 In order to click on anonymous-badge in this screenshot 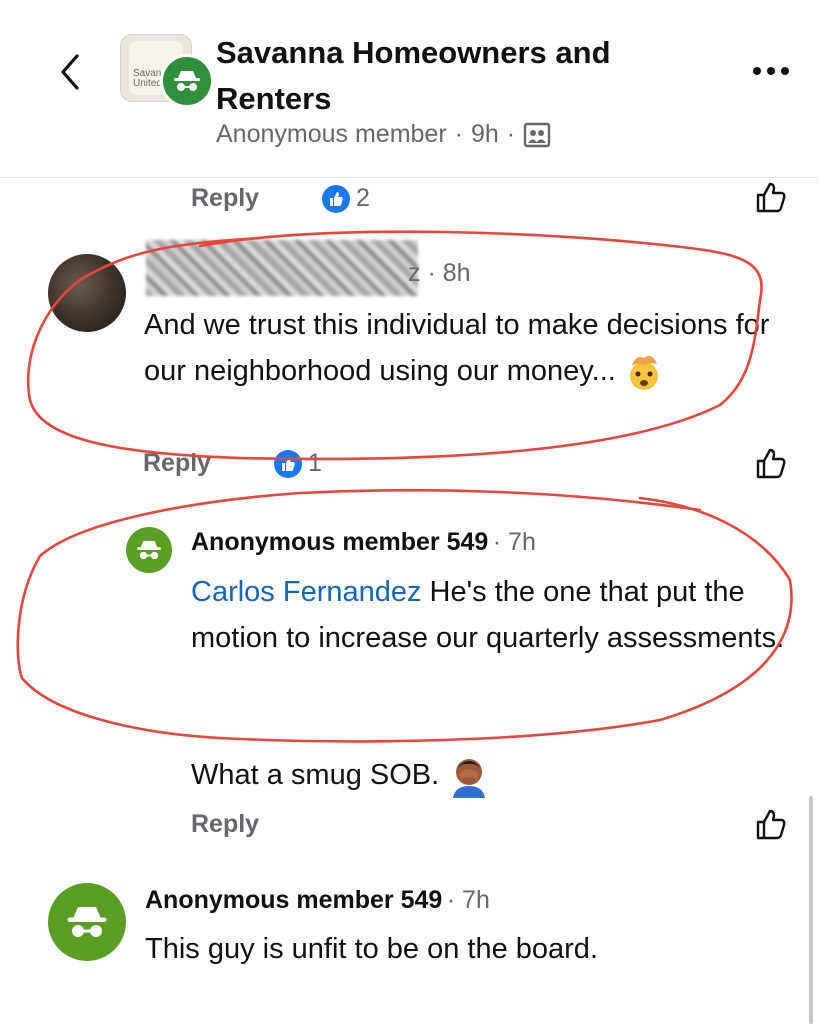, I will do `click(187, 81)`.